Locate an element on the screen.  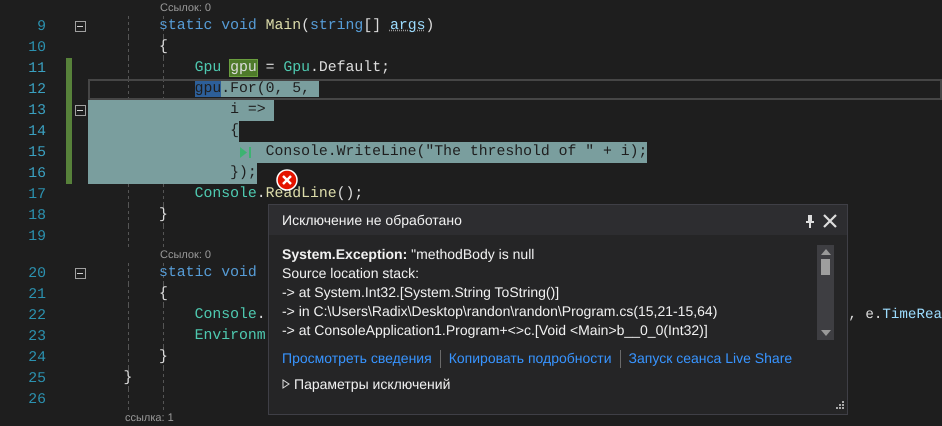
detail-line: Source location stack: is located at coordinates (351, 273).